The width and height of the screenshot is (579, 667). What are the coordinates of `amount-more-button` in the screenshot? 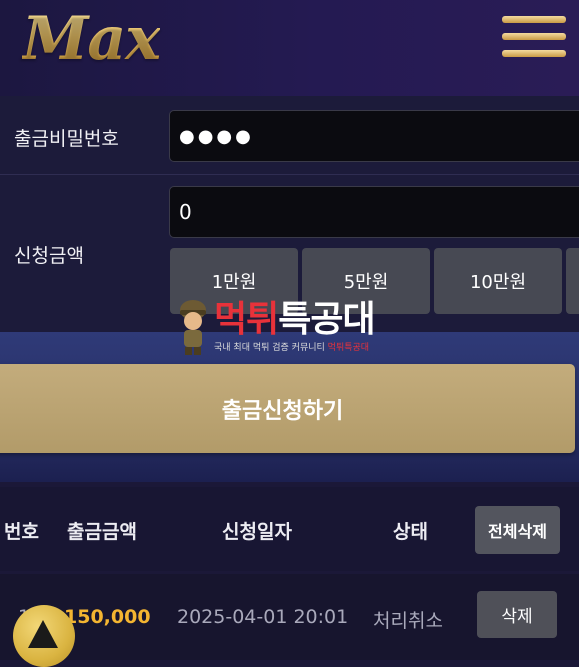 It's located at (572, 281).